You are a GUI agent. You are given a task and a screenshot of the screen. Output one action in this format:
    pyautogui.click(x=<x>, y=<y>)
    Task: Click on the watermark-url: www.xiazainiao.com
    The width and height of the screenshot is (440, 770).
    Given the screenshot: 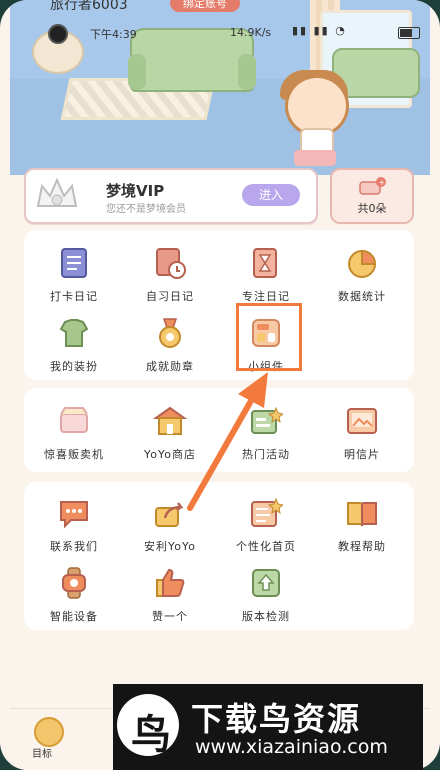 What is the action you would take?
    pyautogui.click(x=291, y=747)
    